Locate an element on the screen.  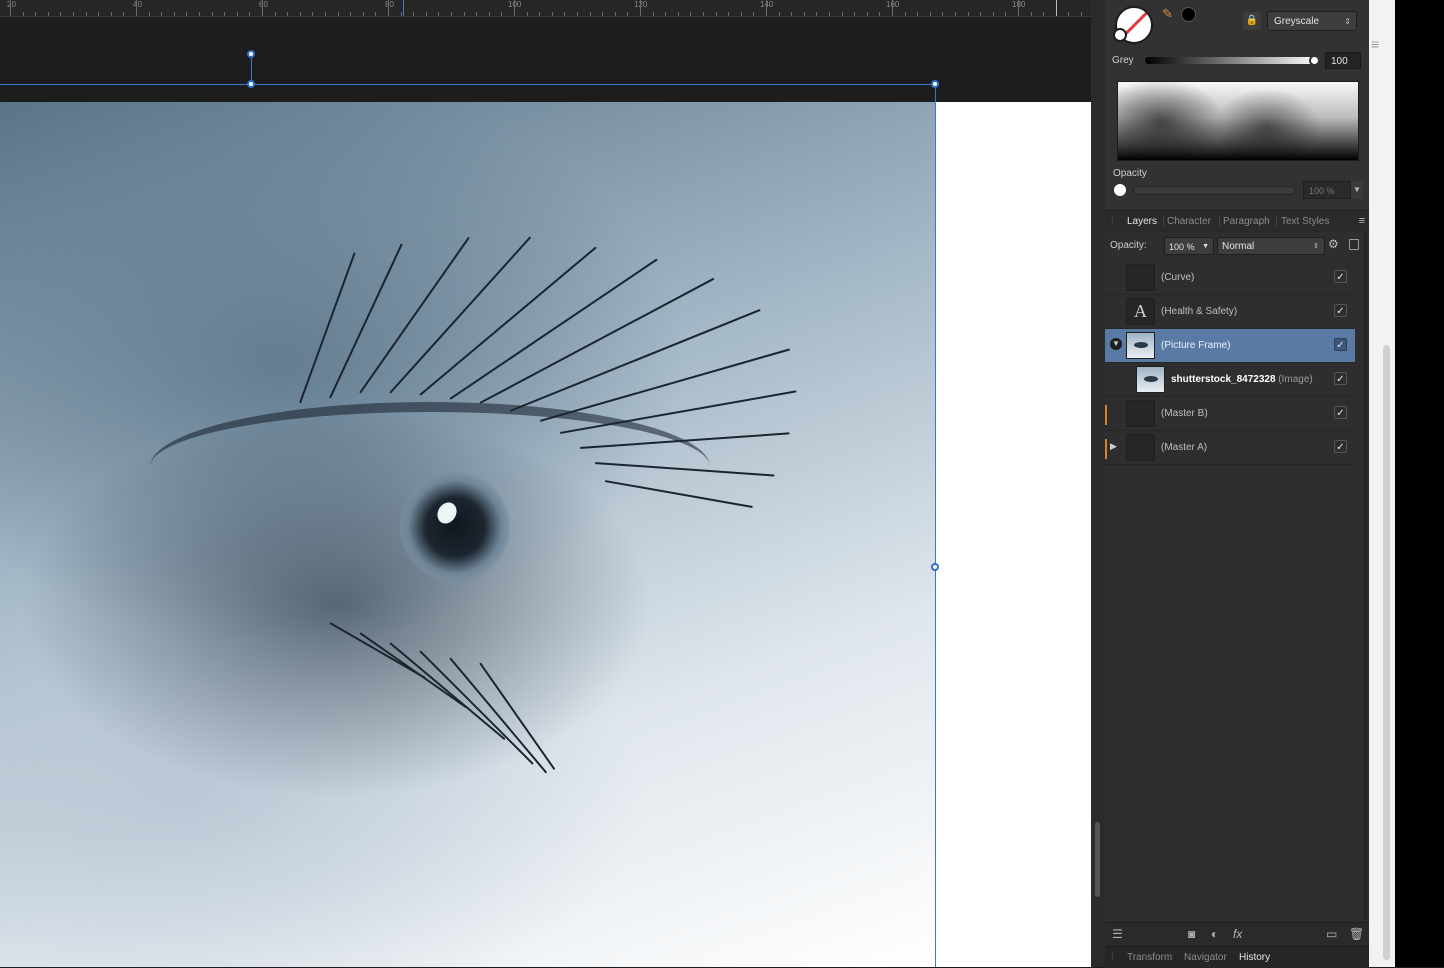
ruler-label: 60 is located at coordinates (263, 4).